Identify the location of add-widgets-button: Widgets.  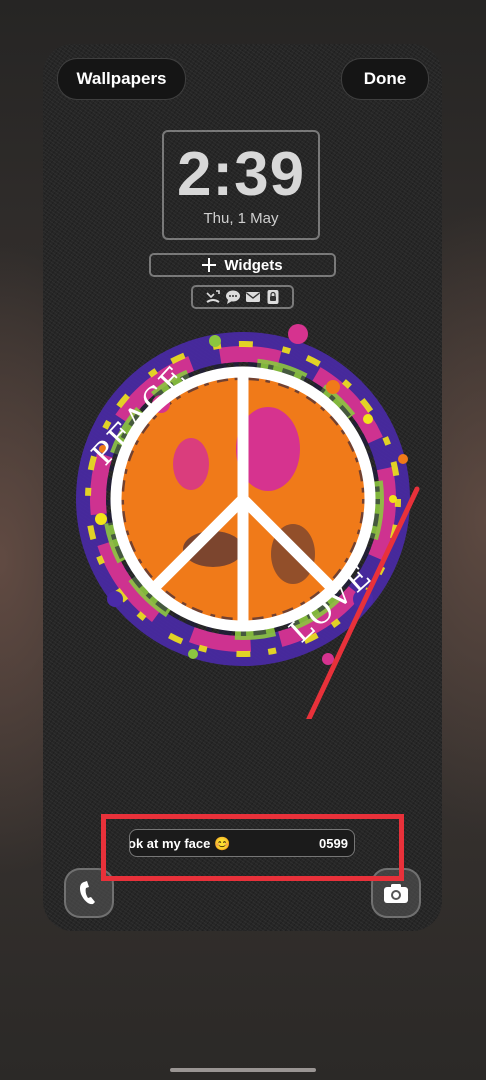
(242, 265).